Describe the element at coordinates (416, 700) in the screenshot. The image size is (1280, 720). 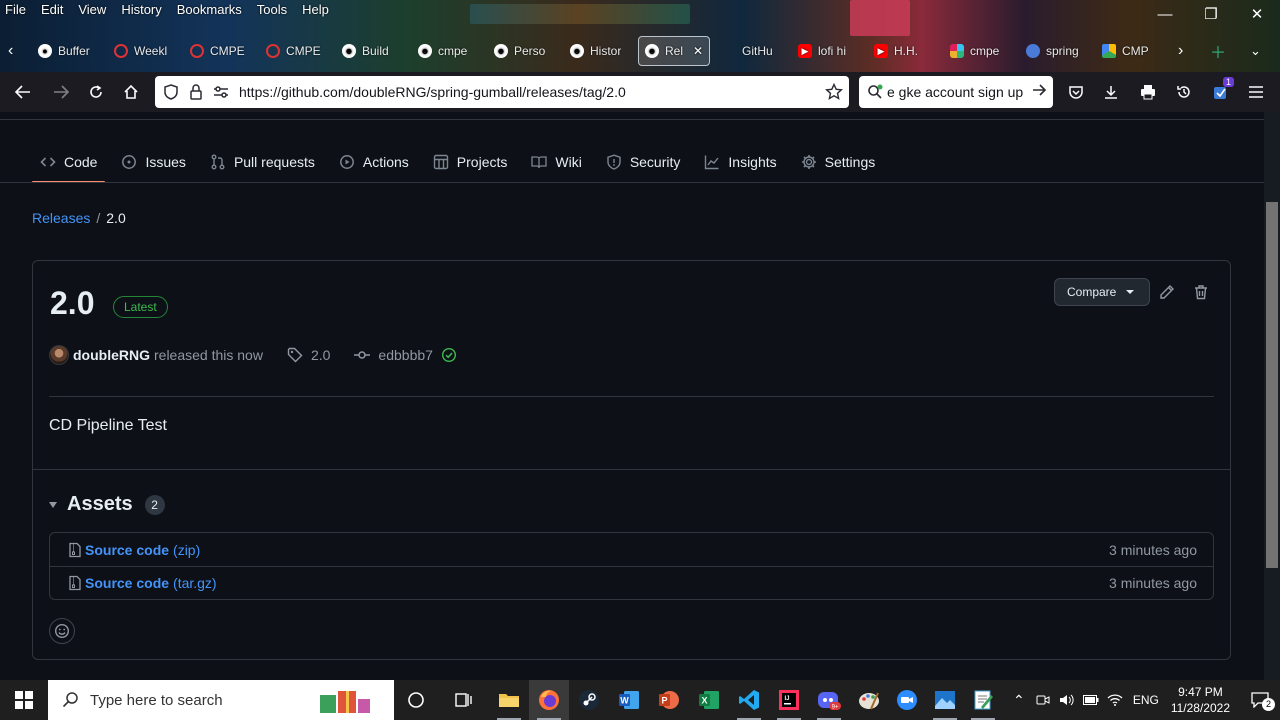
I see `task-view-cortana-icon` at that location.